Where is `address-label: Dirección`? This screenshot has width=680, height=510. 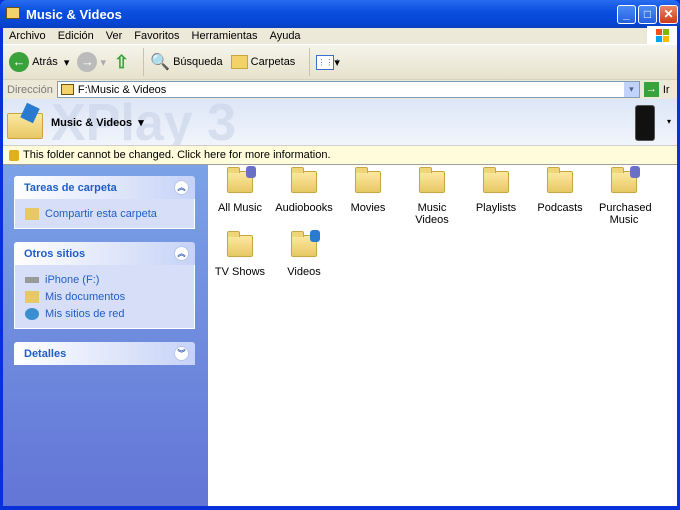 address-label: Dirección is located at coordinates (30, 89).